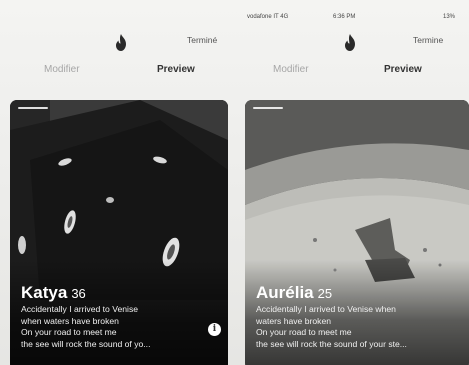 The image size is (469, 365). I want to click on profile-age: 36, so click(78, 293).